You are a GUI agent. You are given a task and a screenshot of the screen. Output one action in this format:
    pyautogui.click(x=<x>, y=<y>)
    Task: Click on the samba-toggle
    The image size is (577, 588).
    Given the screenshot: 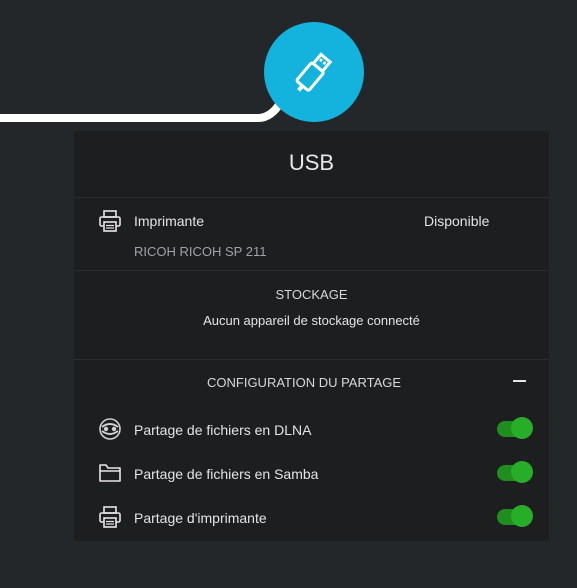 What is the action you would take?
    pyautogui.click(x=515, y=472)
    